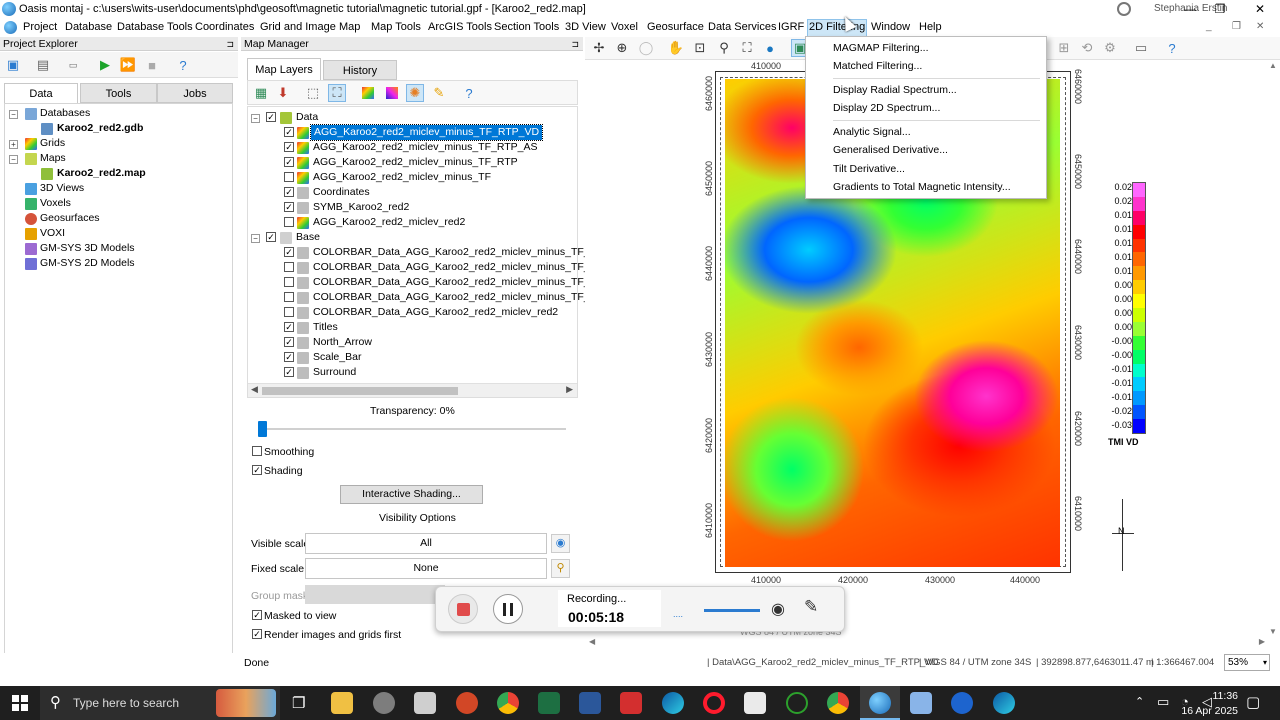  What do you see at coordinates (1110, 48) in the screenshot?
I see `settings-gear-icon: ⚙` at bounding box center [1110, 48].